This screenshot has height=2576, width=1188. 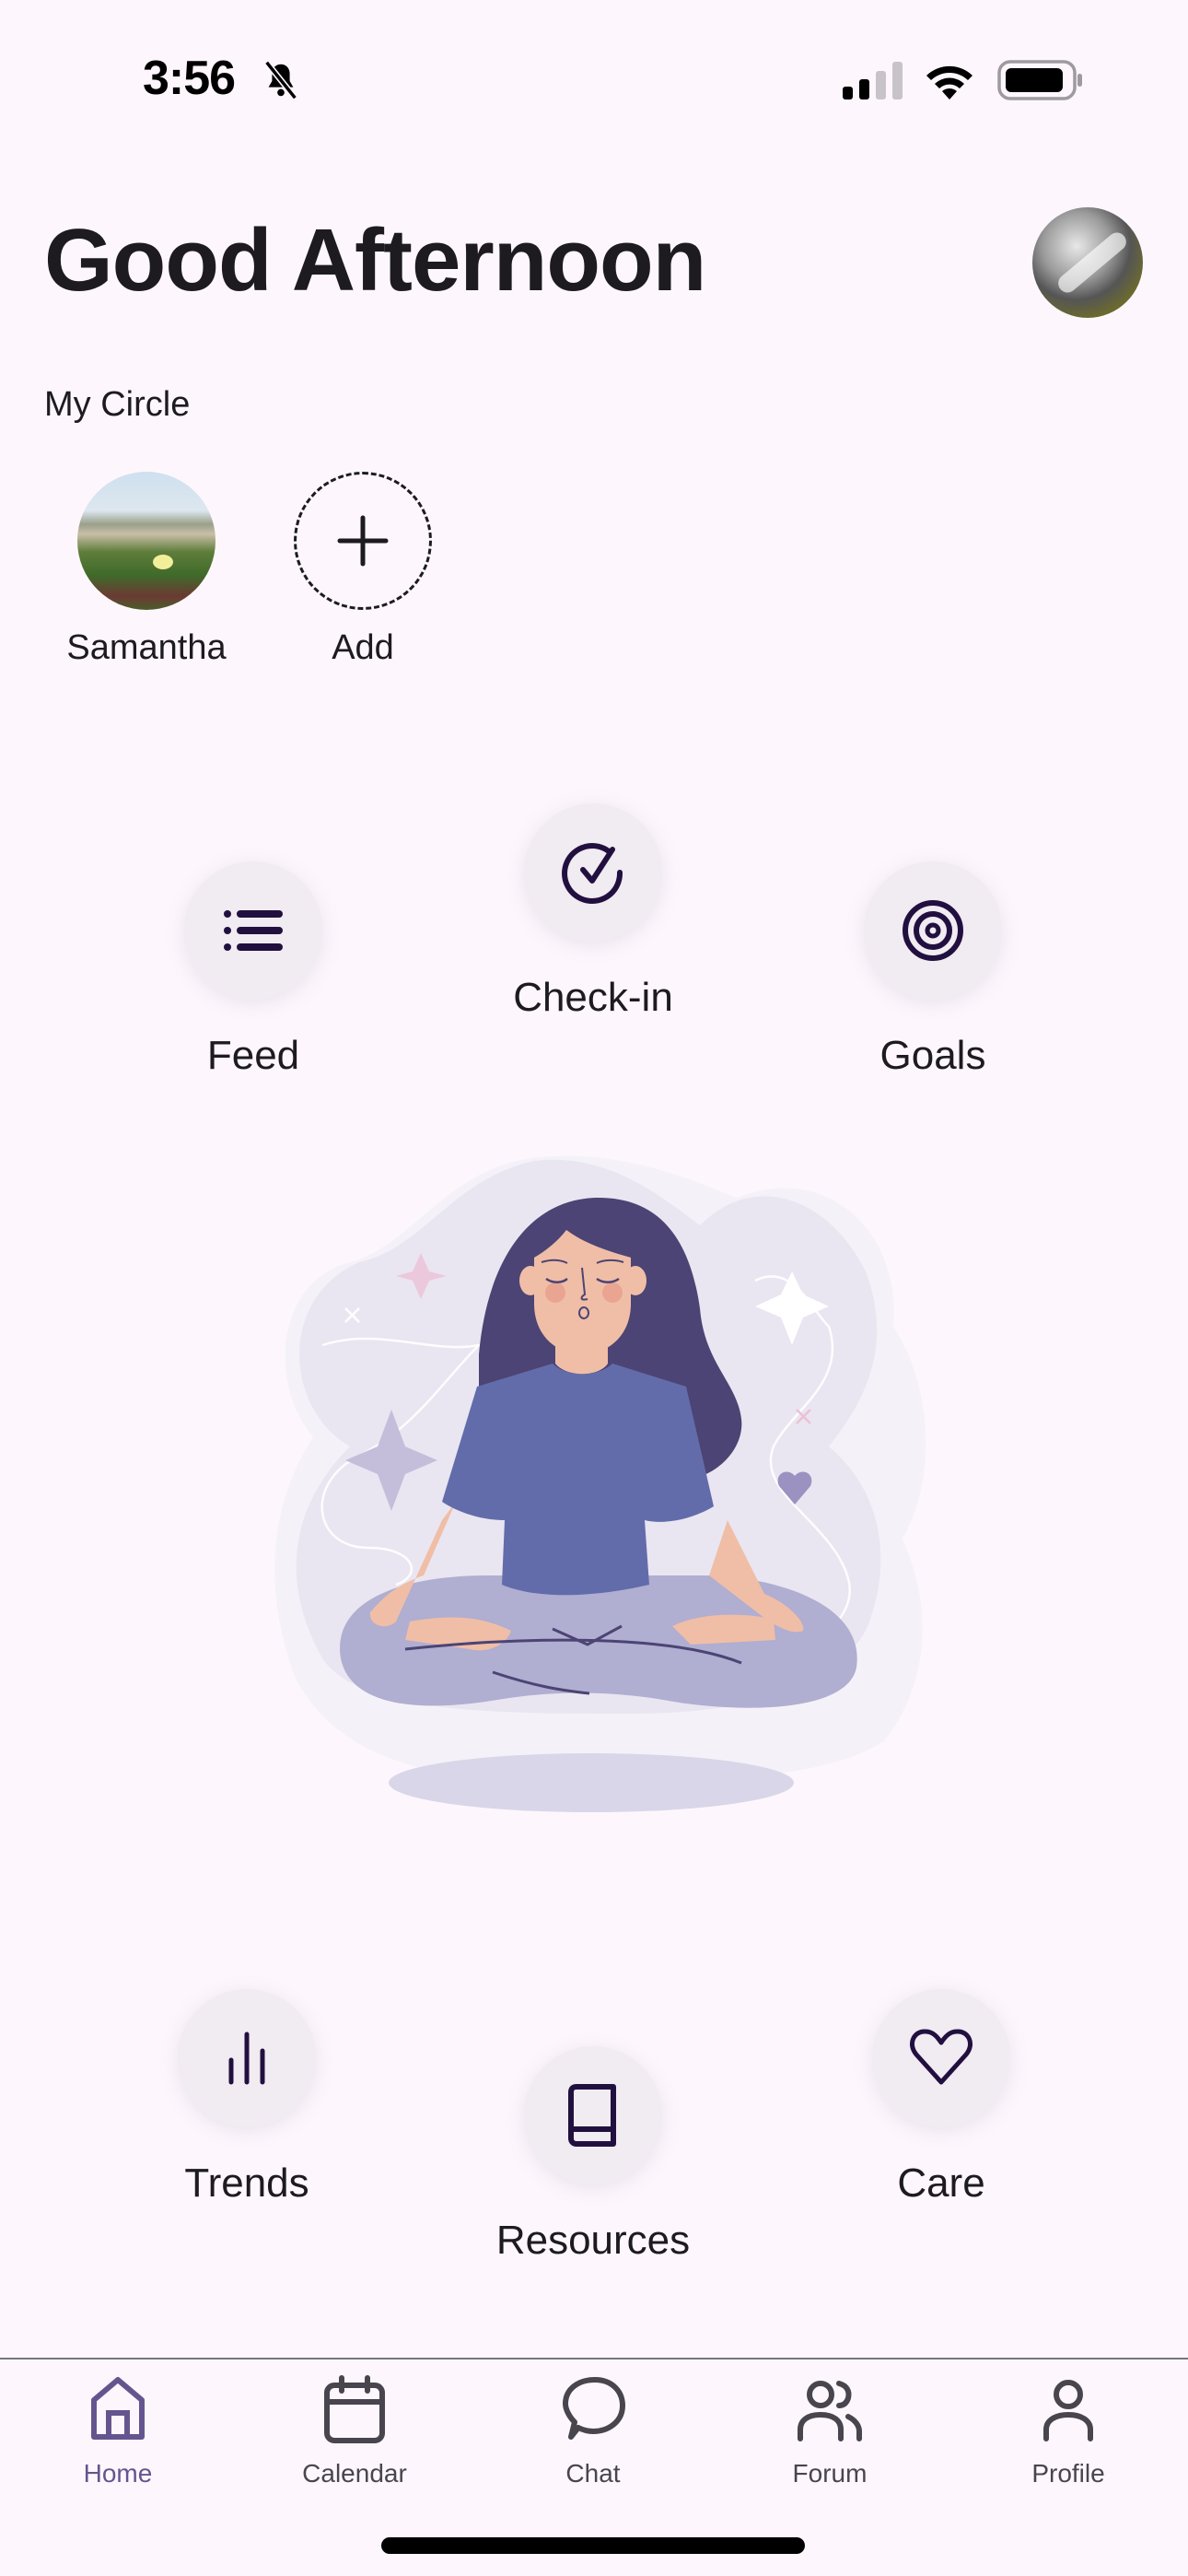 I want to click on nav-calendar: Calendar, so click(x=354, y=2430).